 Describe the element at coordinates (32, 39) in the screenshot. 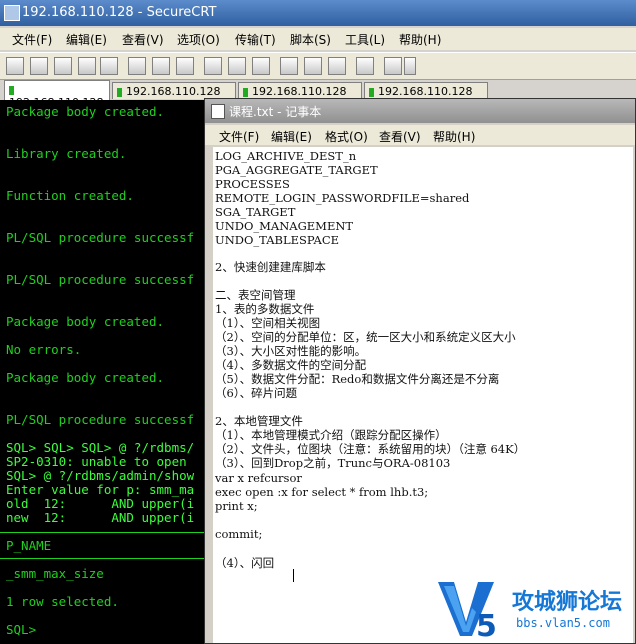

I see `menu-file: 文件(F)` at that location.